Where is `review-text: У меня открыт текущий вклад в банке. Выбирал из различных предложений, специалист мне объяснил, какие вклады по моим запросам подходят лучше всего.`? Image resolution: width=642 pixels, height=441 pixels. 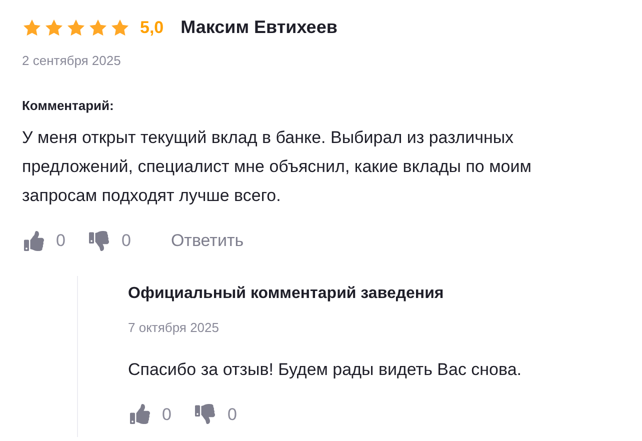
review-text: У меня открыт текущий вклад в банке. Выбирал из различных предложений, специалист мне объяснил, какие вклады по моим запросам подходят лучше всего. is located at coordinates (277, 167).